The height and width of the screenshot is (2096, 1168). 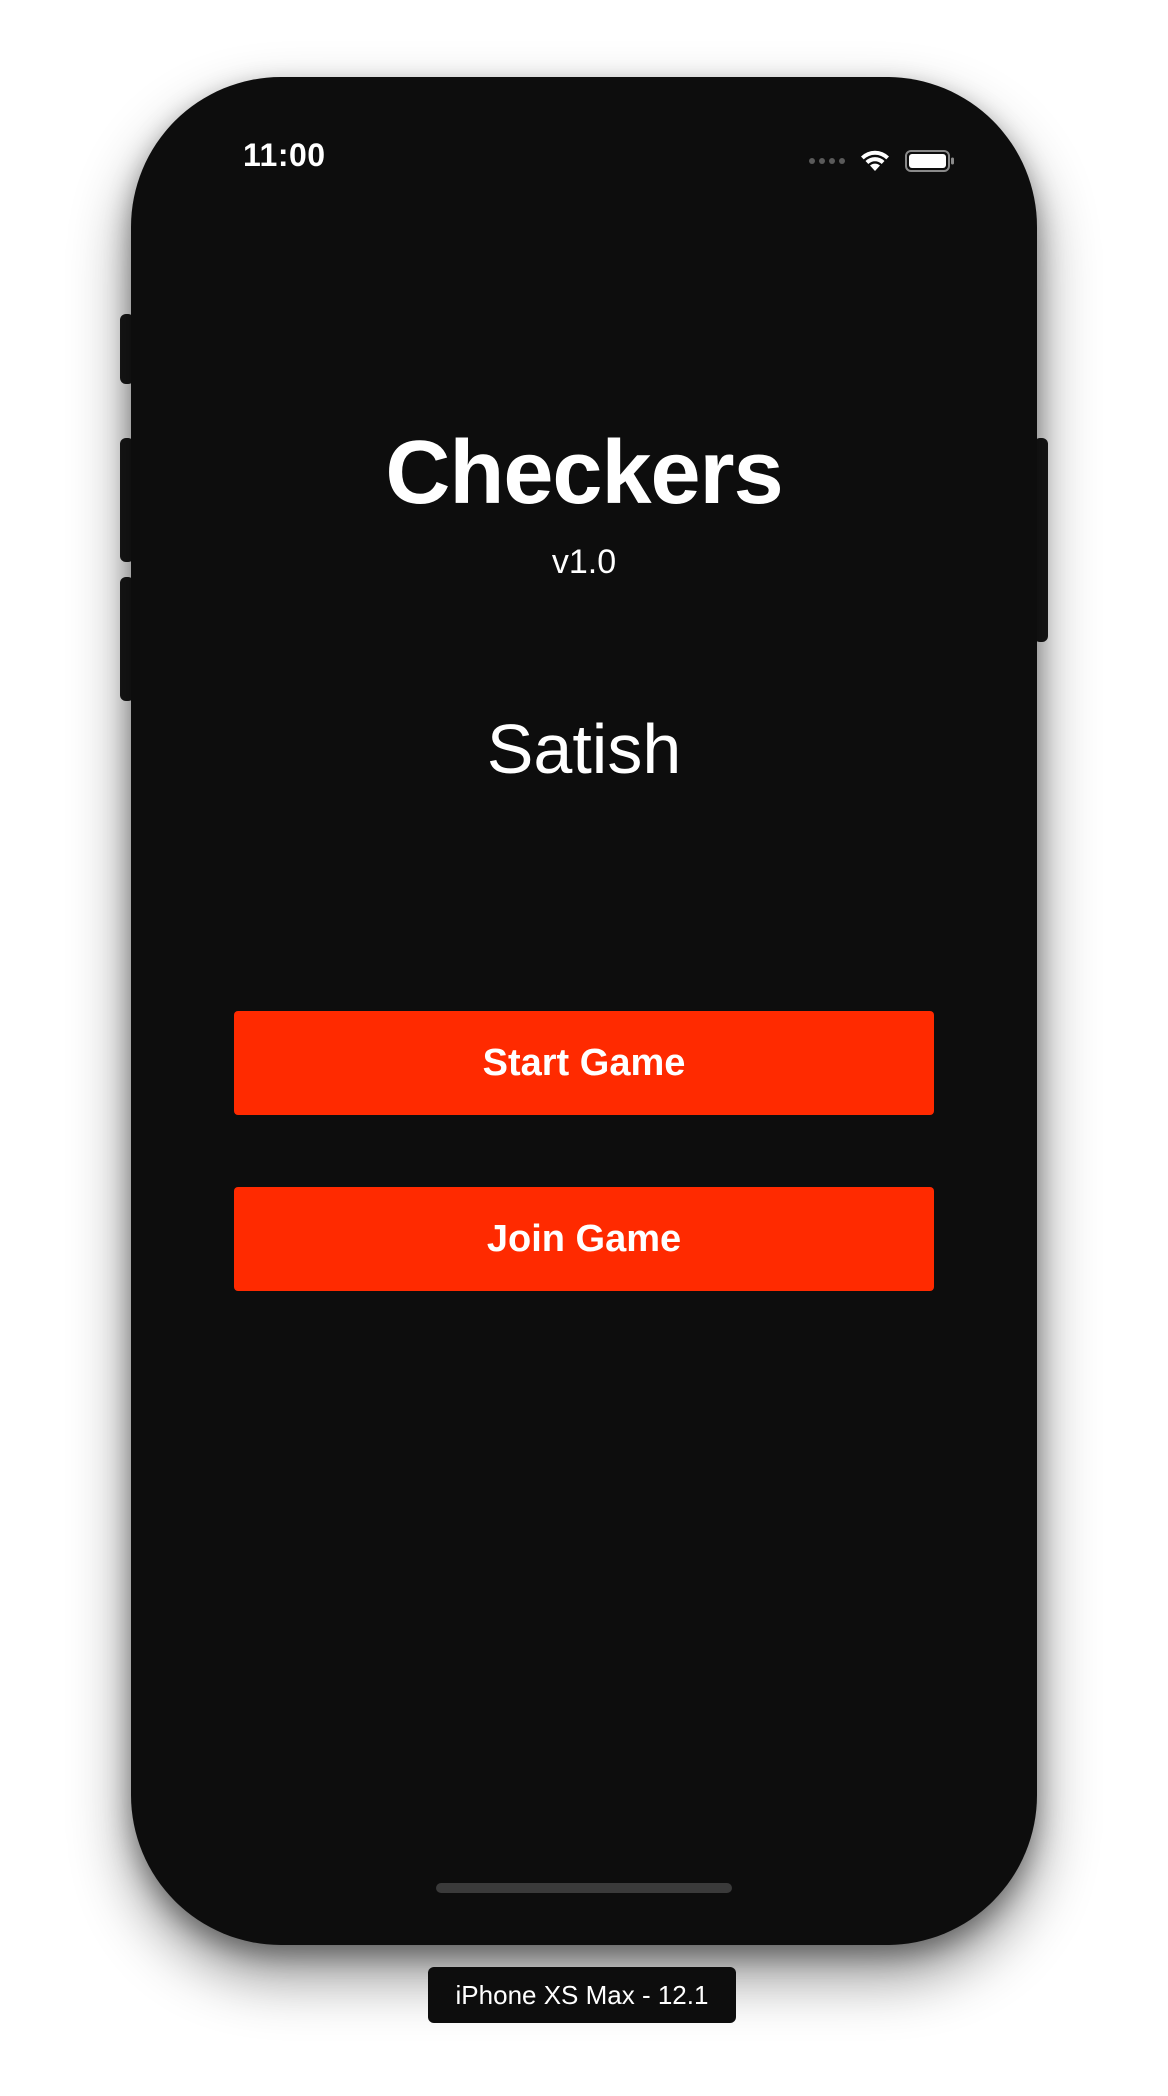 What do you see at coordinates (875, 160) in the screenshot?
I see `wifi-icon` at bounding box center [875, 160].